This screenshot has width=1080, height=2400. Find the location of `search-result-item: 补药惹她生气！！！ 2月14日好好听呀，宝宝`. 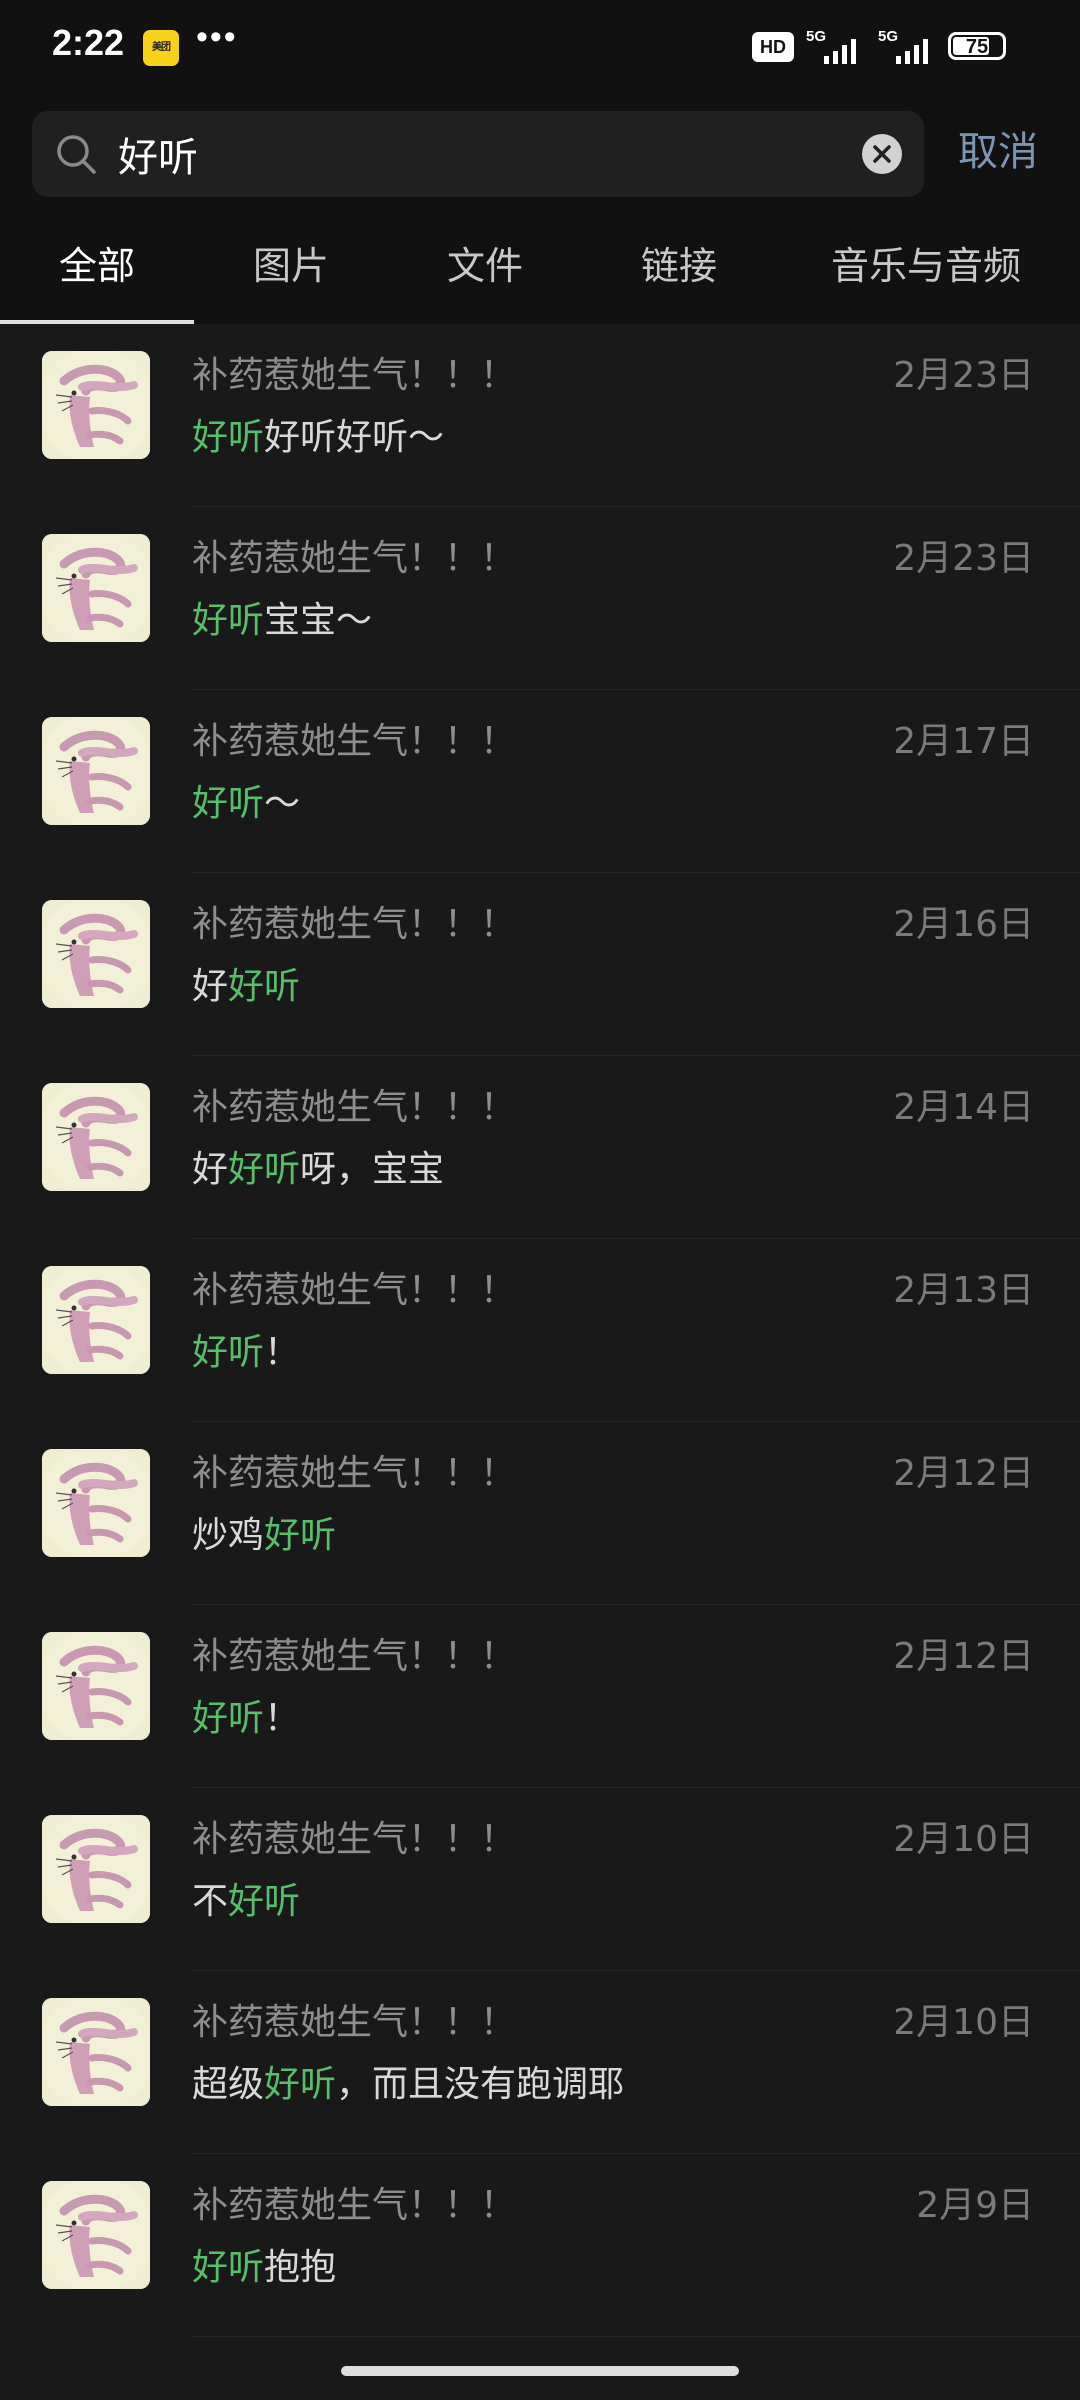

search-result-item: 补药惹她生气！！！ 2月14日好好听呀，宝宝 is located at coordinates (540, 1147).